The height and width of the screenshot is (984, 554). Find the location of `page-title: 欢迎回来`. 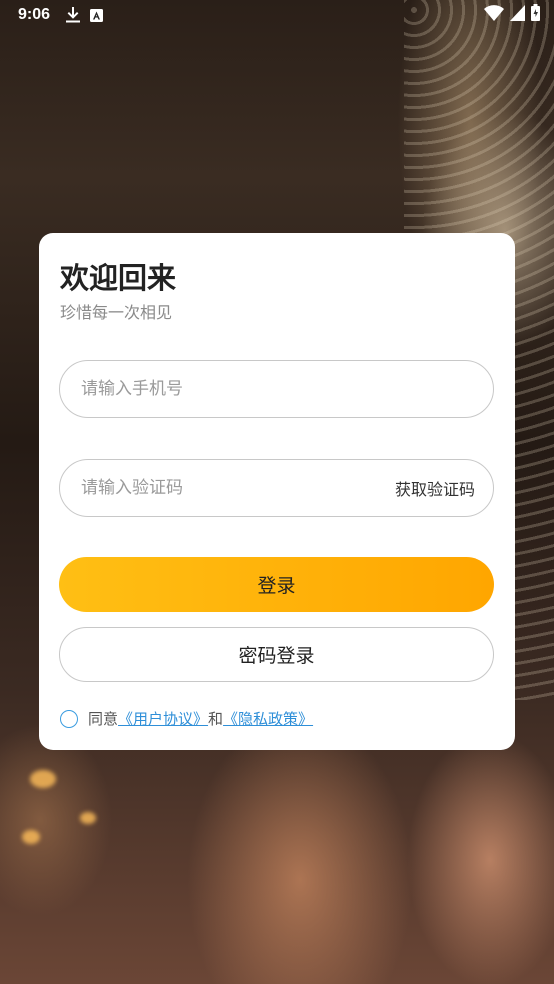

page-title: 欢迎回来 is located at coordinates (118, 278).